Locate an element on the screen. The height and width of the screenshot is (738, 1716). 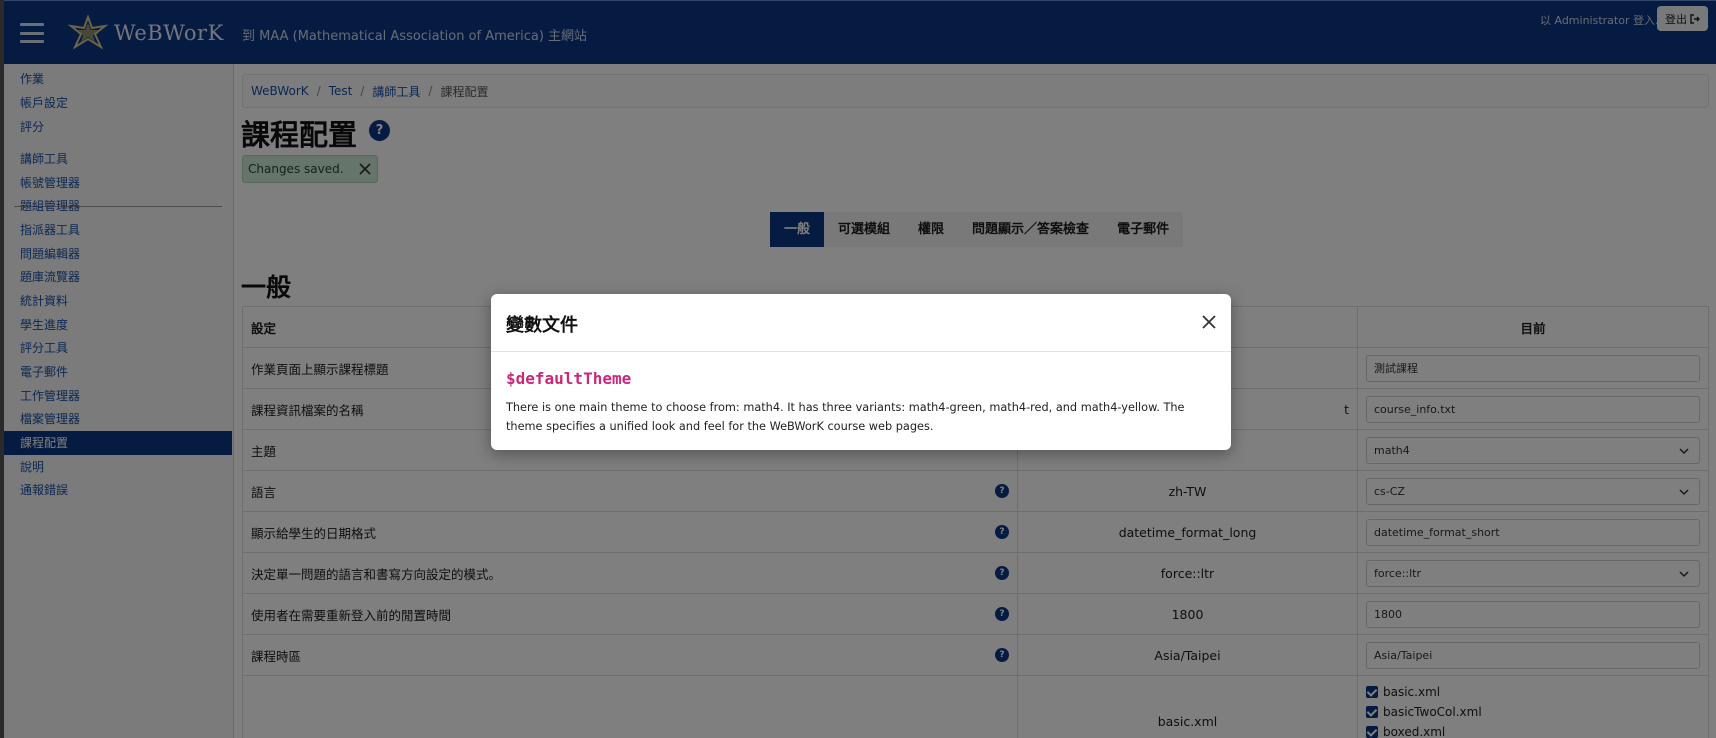
modal-title: 變數文件 is located at coordinates (542, 325).